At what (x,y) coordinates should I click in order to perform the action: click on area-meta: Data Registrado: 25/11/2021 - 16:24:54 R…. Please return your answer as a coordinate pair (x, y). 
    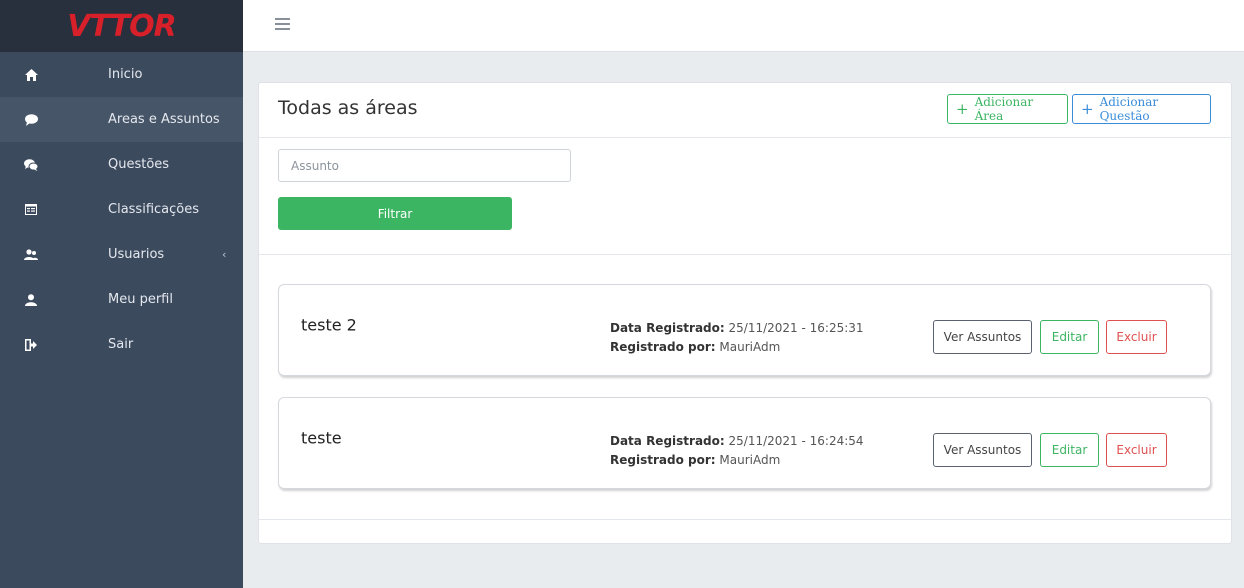
    Looking at the image, I should click on (737, 451).